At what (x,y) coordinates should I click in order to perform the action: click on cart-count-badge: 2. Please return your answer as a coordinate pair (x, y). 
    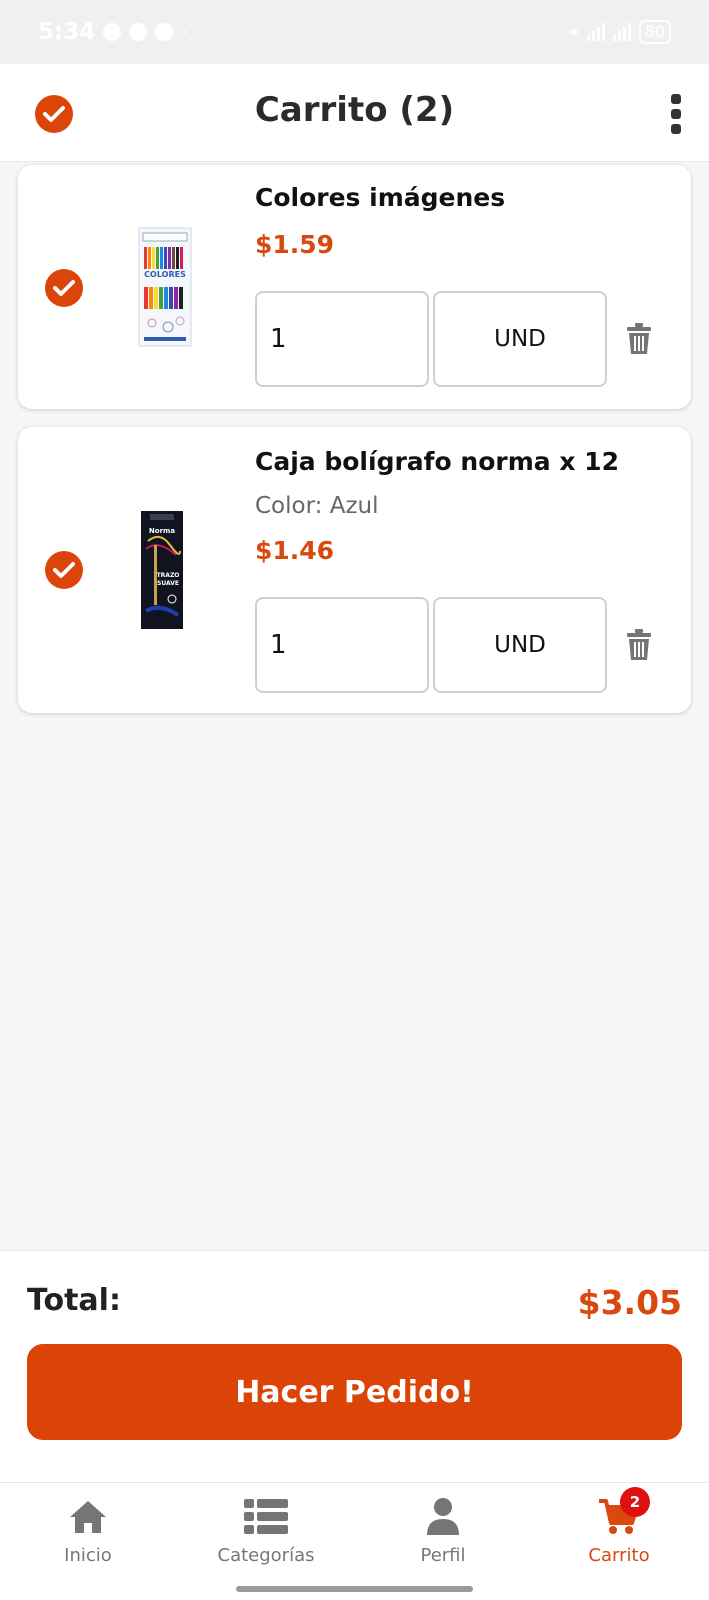
    Looking at the image, I should click on (635, 1502).